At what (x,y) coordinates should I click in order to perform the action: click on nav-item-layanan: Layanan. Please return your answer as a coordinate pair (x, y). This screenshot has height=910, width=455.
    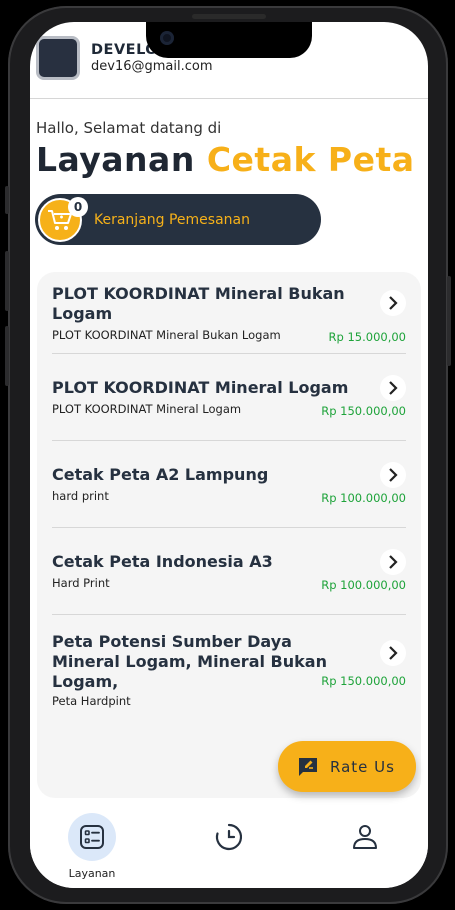
    Looking at the image, I should click on (92, 846).